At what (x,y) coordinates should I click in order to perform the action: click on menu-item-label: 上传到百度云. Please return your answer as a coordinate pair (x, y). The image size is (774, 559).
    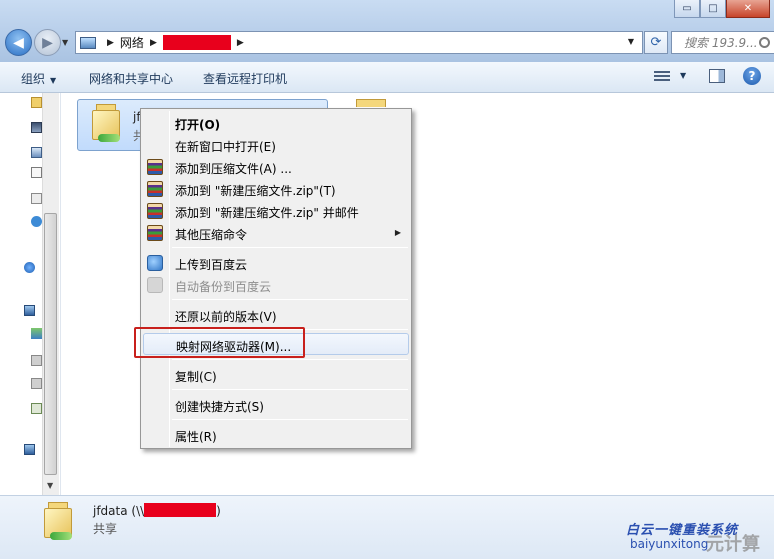
    Looking at the image, I should click on (211, 265).